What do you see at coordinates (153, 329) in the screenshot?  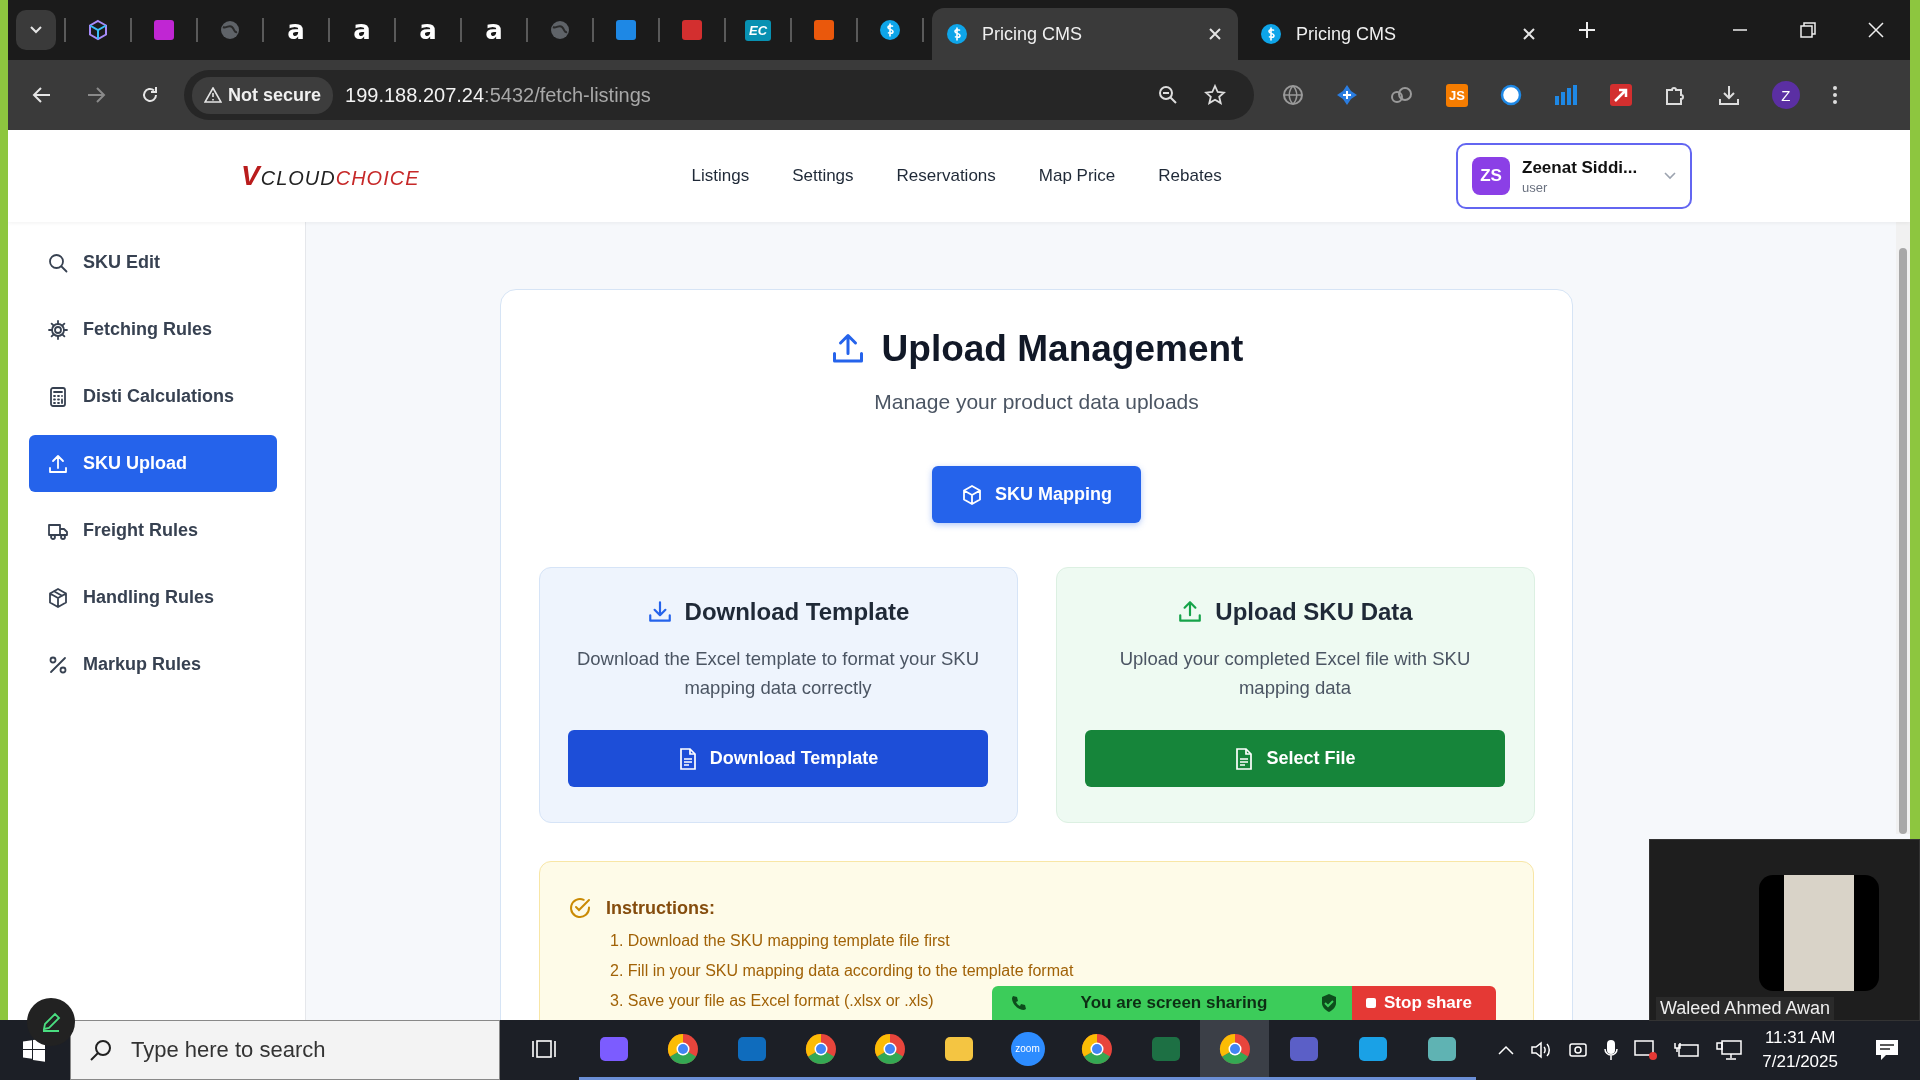 I see `sidebar-item: Fetching Rules` at bounding box center [153, 329].